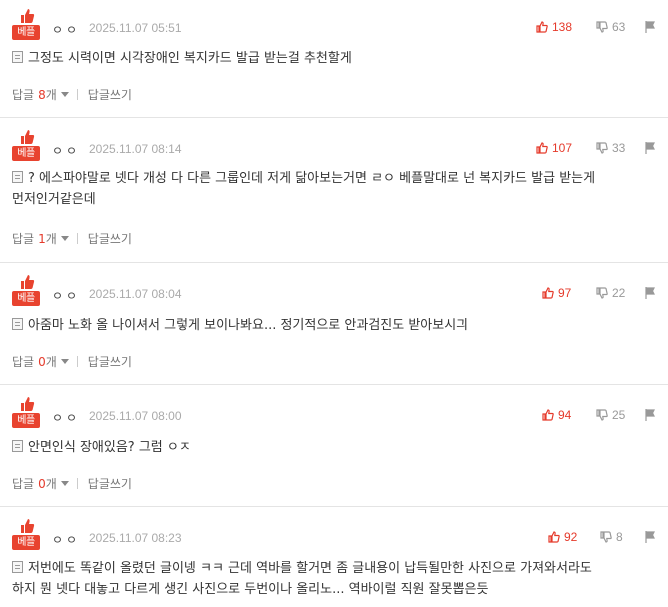  What do you see at coordinates (565, 415) in the screenshot?
I see `upvote-count: 94` at bounding box center [565, 415].